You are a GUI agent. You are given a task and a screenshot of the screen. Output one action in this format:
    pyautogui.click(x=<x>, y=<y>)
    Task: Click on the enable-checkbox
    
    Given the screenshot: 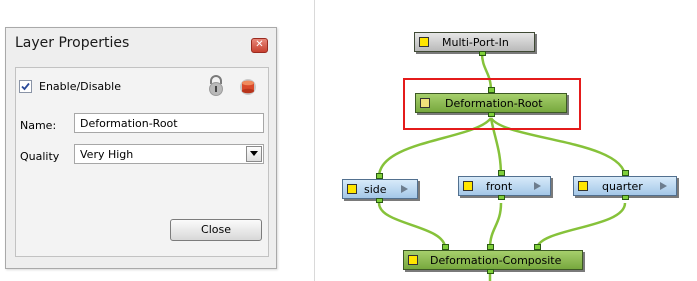 What is the action you would take?
    pyautogui.click(x=25, y=86)
    